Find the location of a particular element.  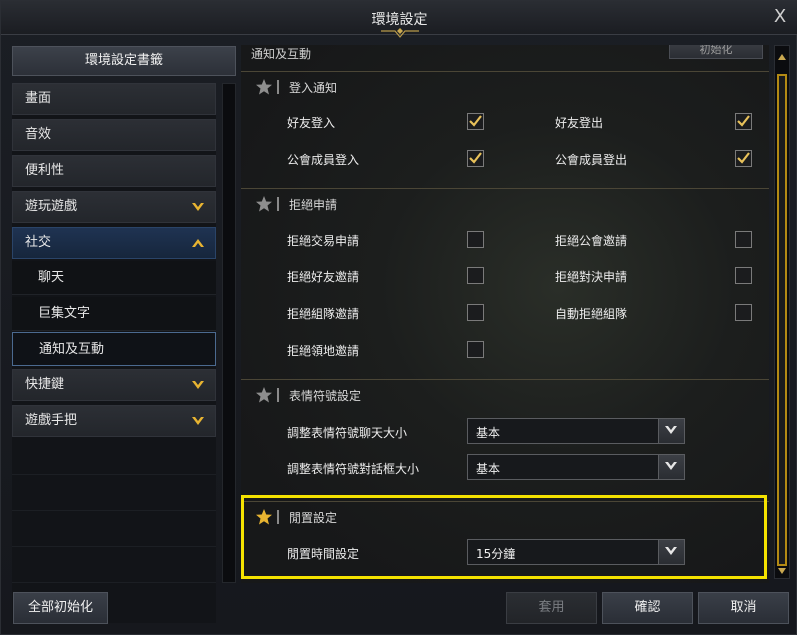

section-header-partial: 通知及互動 is located at coordinates (281, 54).